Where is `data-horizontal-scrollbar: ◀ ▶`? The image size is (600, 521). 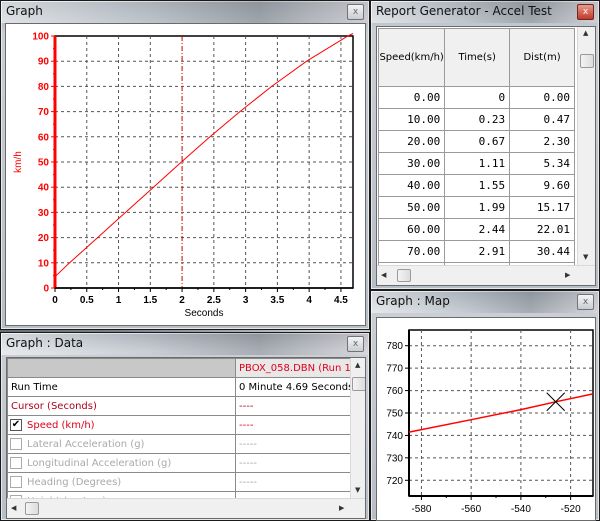
data-horizontal-scrollbar: ◀ ▶ is located at coordinates (186, 508).